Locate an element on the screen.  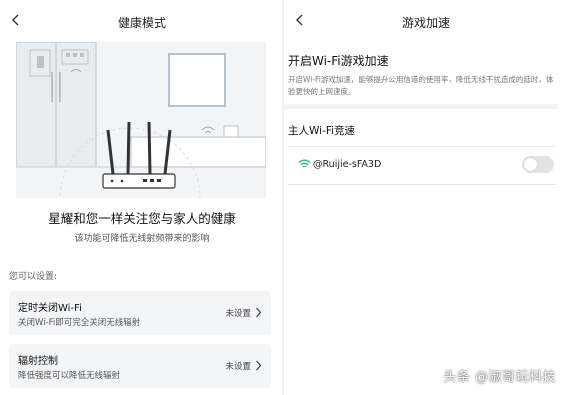
watermark: 头条 @淑哥玩科技 is located at coordinates (499, 377).